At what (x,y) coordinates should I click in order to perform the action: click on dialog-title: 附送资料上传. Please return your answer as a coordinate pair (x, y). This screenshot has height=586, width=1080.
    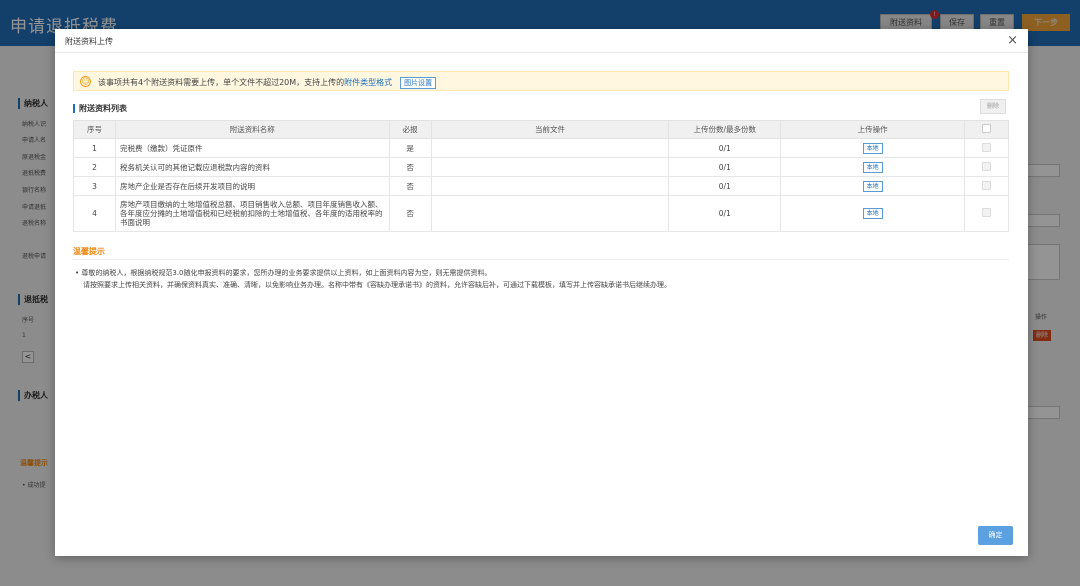
    Looking at the image, I should click on (89, 41).